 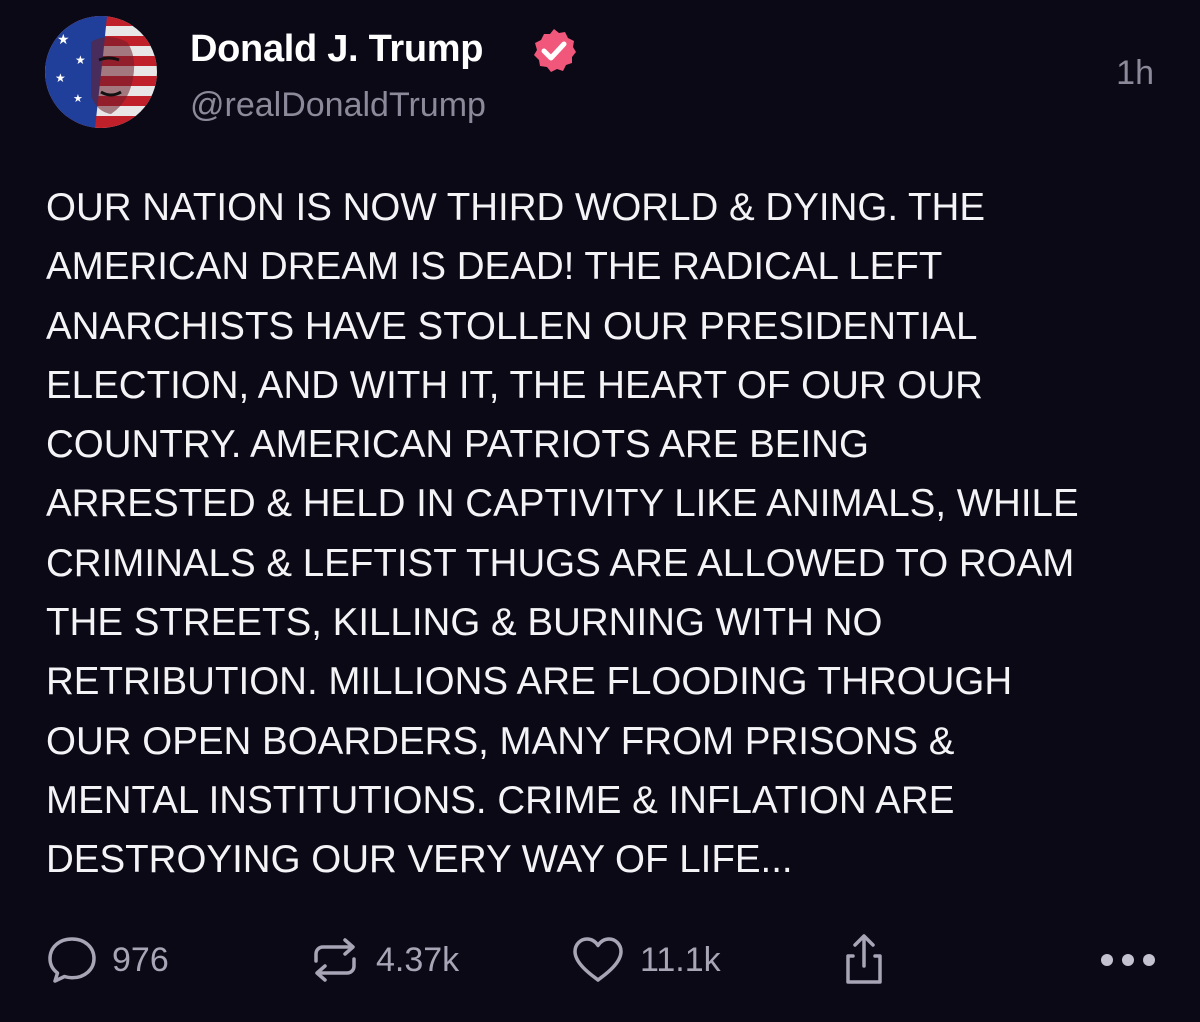 I want to click on repost-count: 4.37k, so click(x=418, y=960).